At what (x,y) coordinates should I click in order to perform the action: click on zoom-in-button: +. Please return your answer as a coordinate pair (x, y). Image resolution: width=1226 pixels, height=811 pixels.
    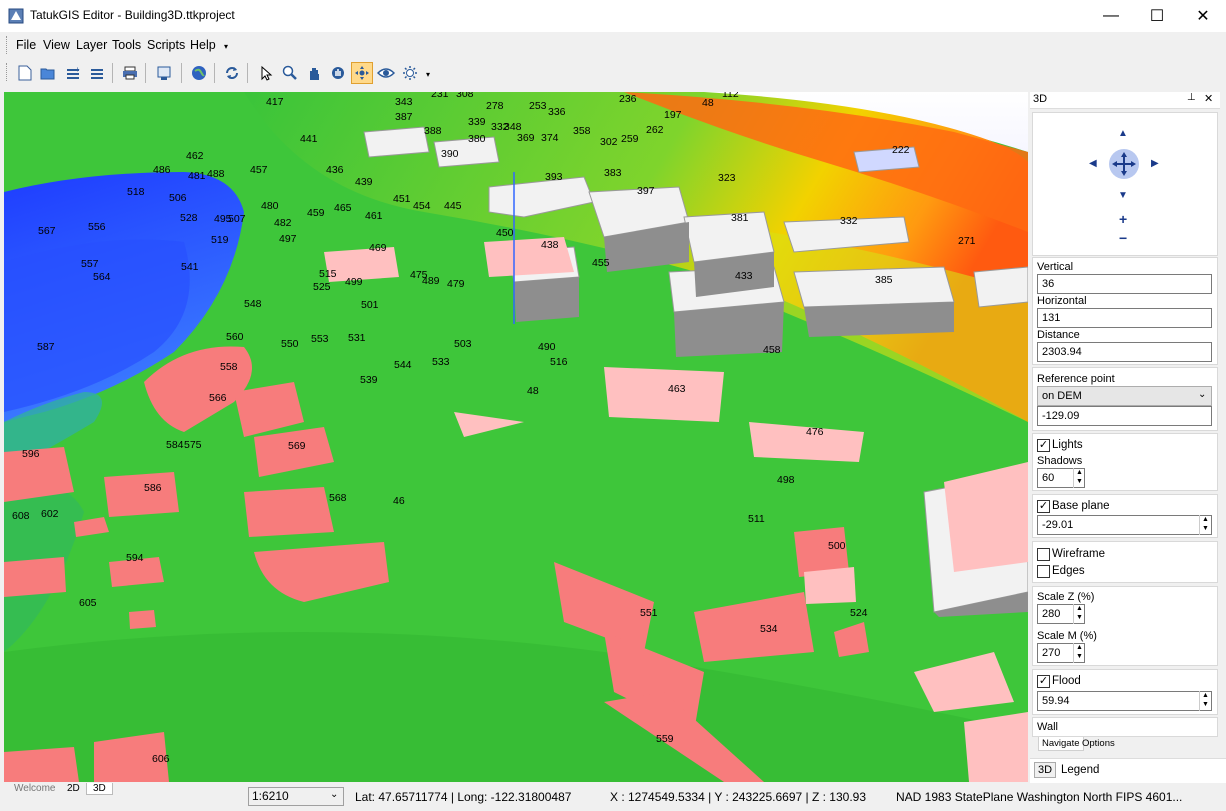
    Looking at the image, I should click on (1123, 219).